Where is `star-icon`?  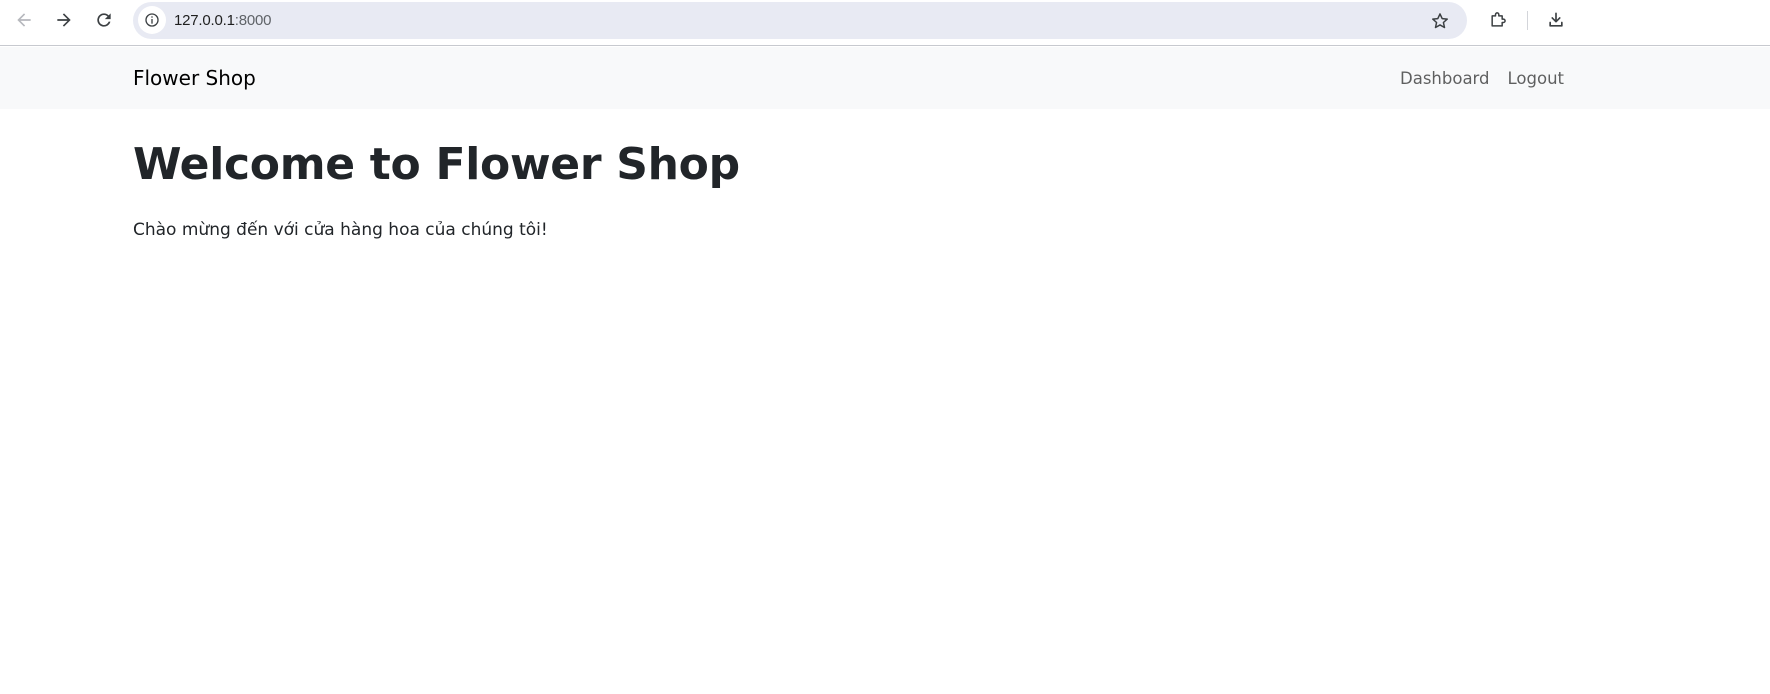 star-icon is located at coordinates (1440, 21).